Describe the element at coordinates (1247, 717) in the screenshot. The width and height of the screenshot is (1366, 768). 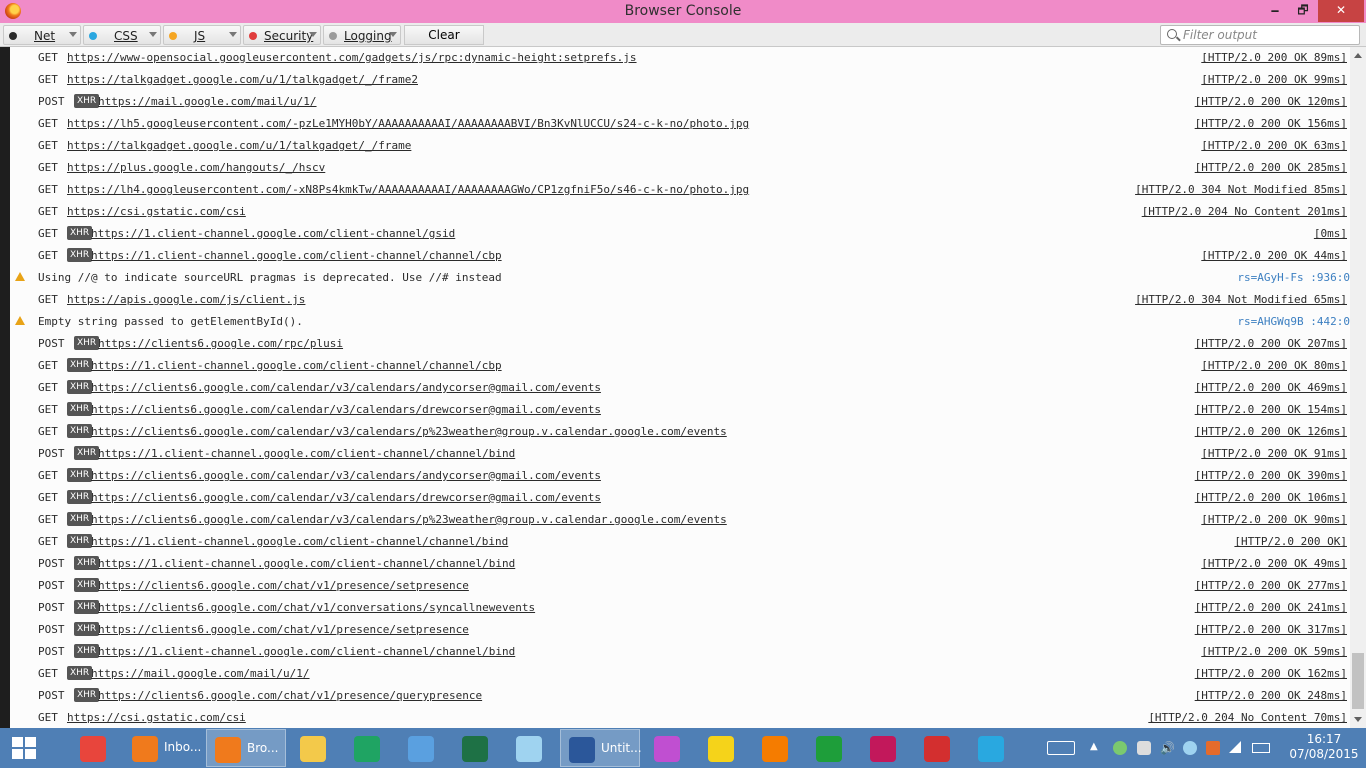
I see `request-status-link: [HTTP/2.0 204 No Content 70ms]` at that location.